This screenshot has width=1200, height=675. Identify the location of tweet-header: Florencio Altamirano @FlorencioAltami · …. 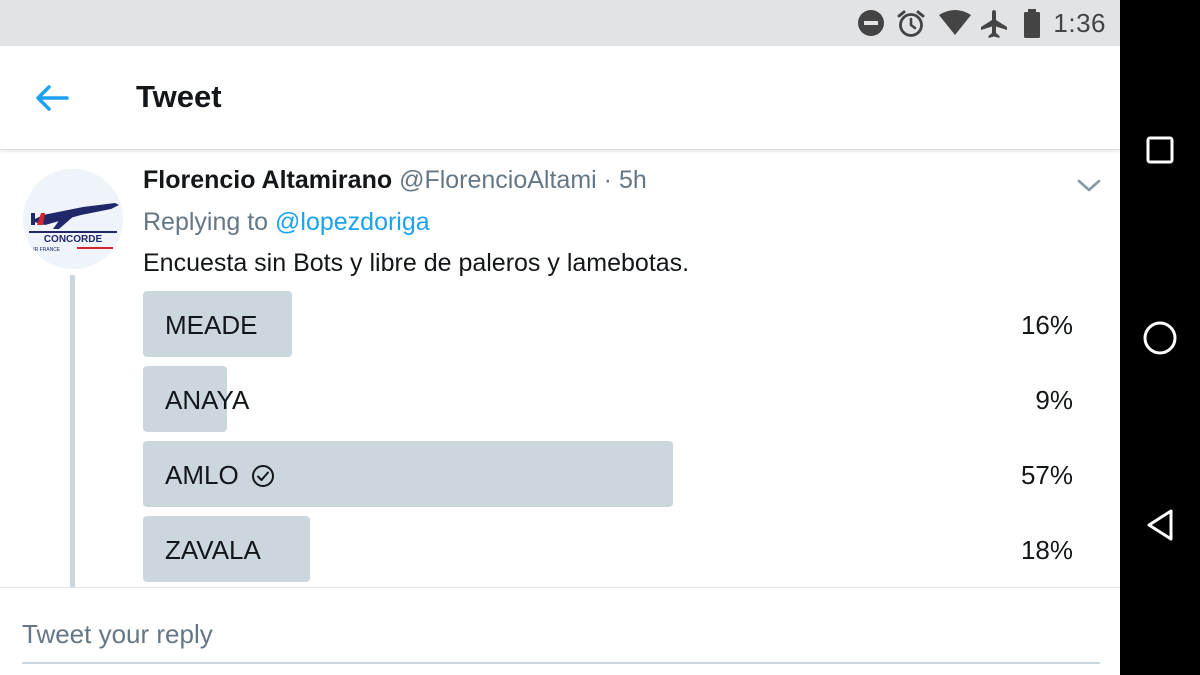
(395, 180).